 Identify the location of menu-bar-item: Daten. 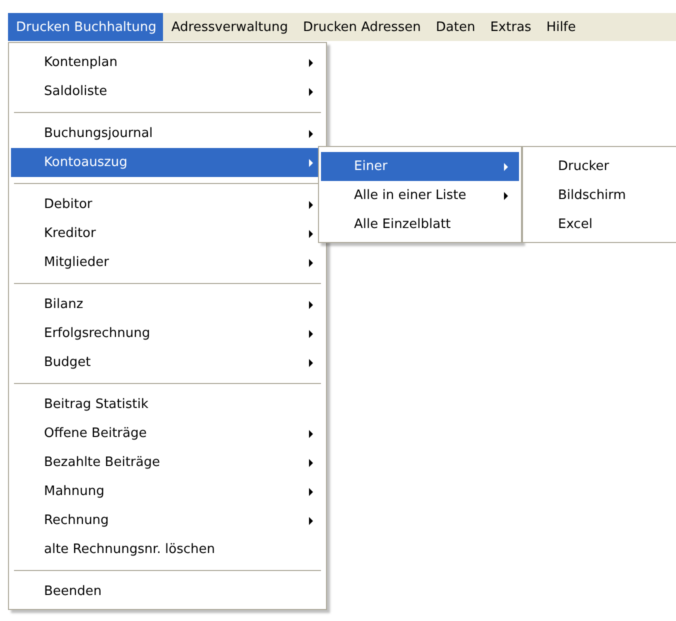
(455, 27).